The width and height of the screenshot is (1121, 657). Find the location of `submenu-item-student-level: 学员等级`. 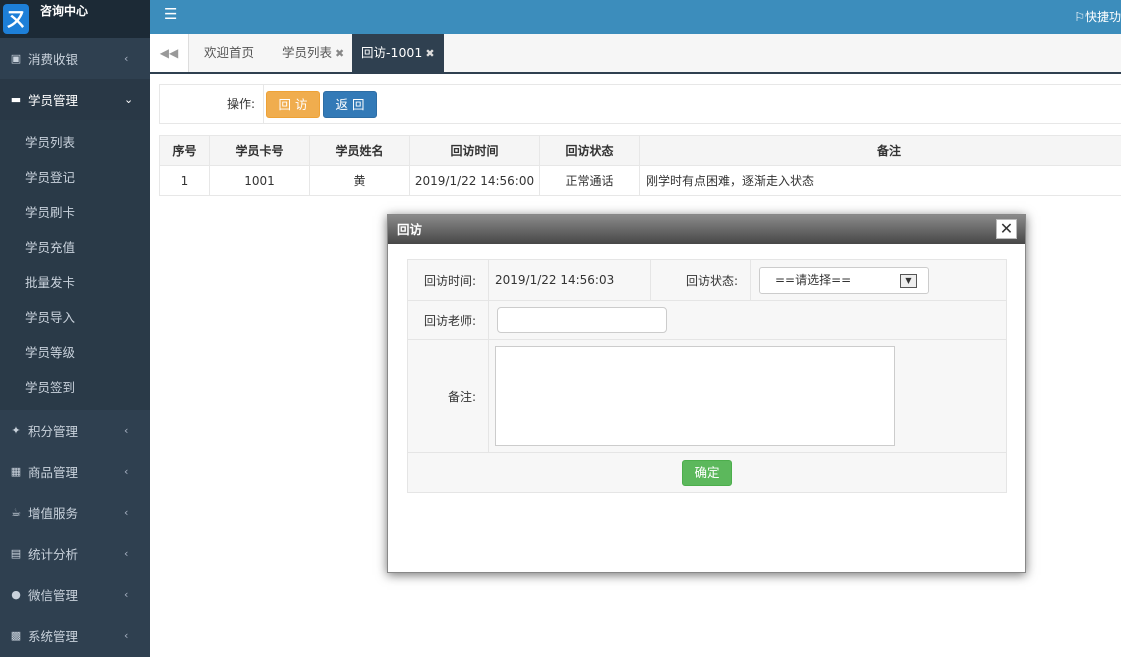

submenu-item-student-level: 学员等级 is located at coordinates (75, 352).